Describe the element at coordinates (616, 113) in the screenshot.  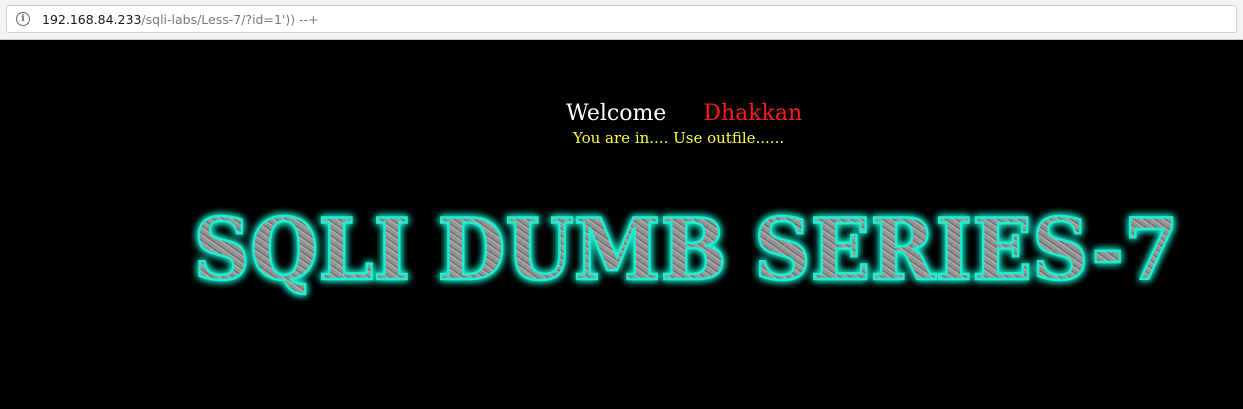
I see `welcome-label: Welcome` at that location.